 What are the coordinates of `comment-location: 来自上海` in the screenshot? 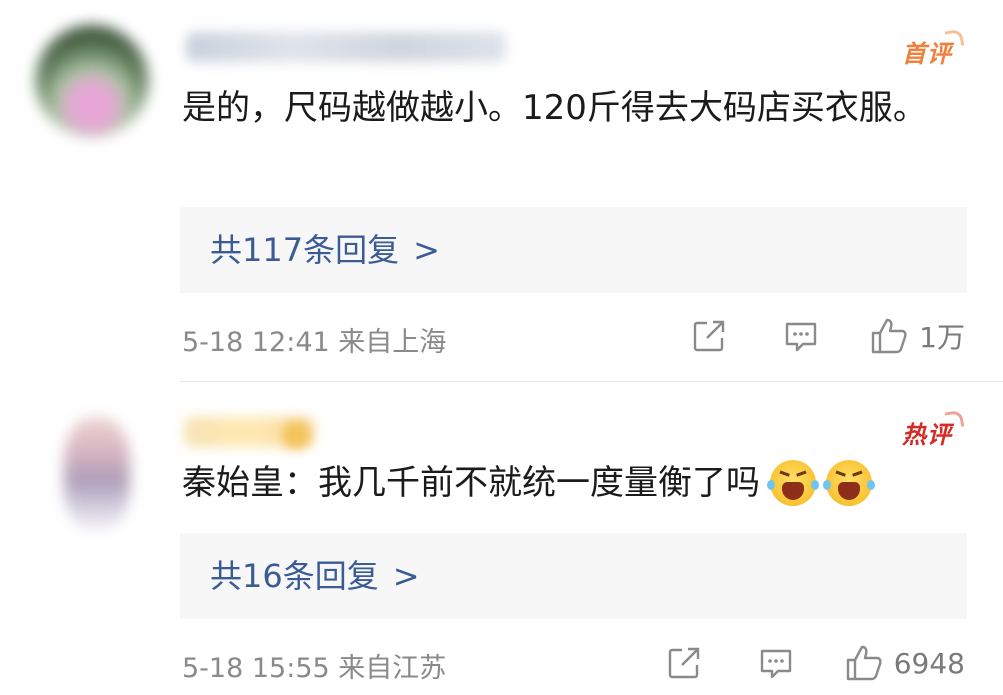 It's located at (392, 342).